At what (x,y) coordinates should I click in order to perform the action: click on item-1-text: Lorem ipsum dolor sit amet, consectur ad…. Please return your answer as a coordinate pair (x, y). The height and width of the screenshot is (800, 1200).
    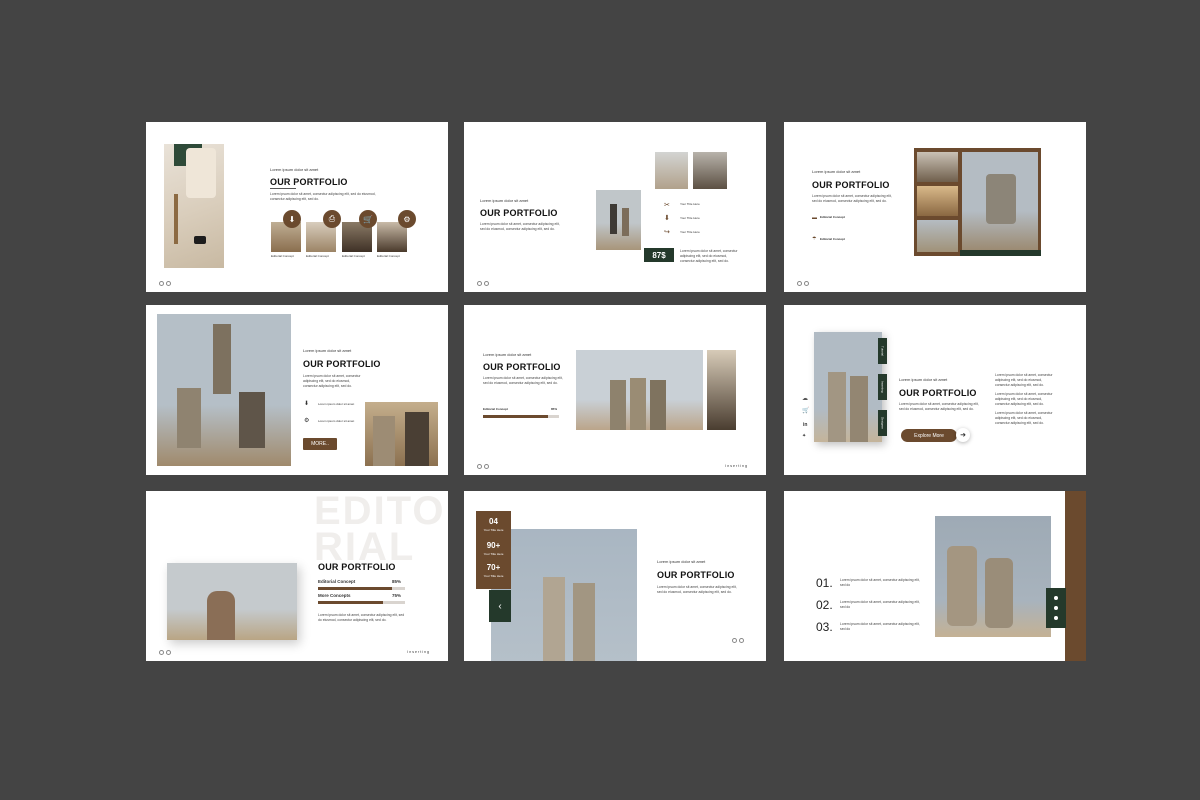
    Looking at the image, I should click on (880, 582).